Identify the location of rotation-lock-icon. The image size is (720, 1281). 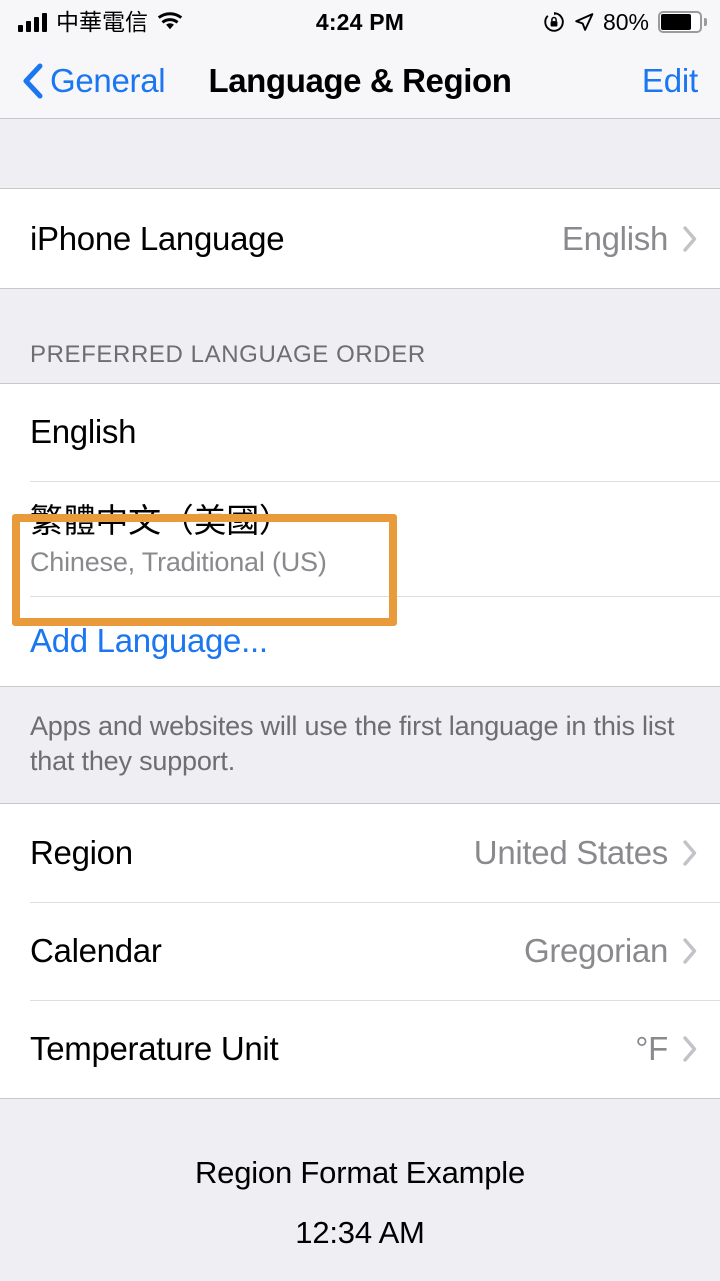
(554, 22).